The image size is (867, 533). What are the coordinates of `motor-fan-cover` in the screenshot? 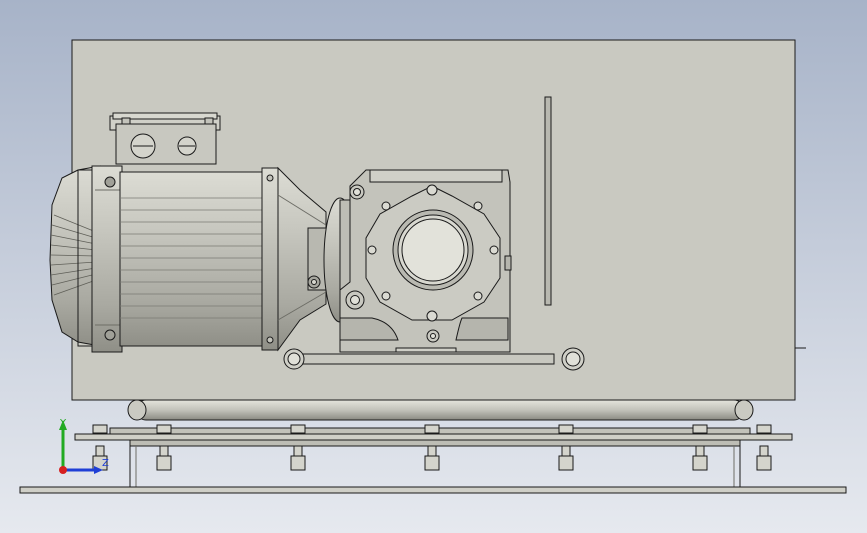 It's located at (86, 259).